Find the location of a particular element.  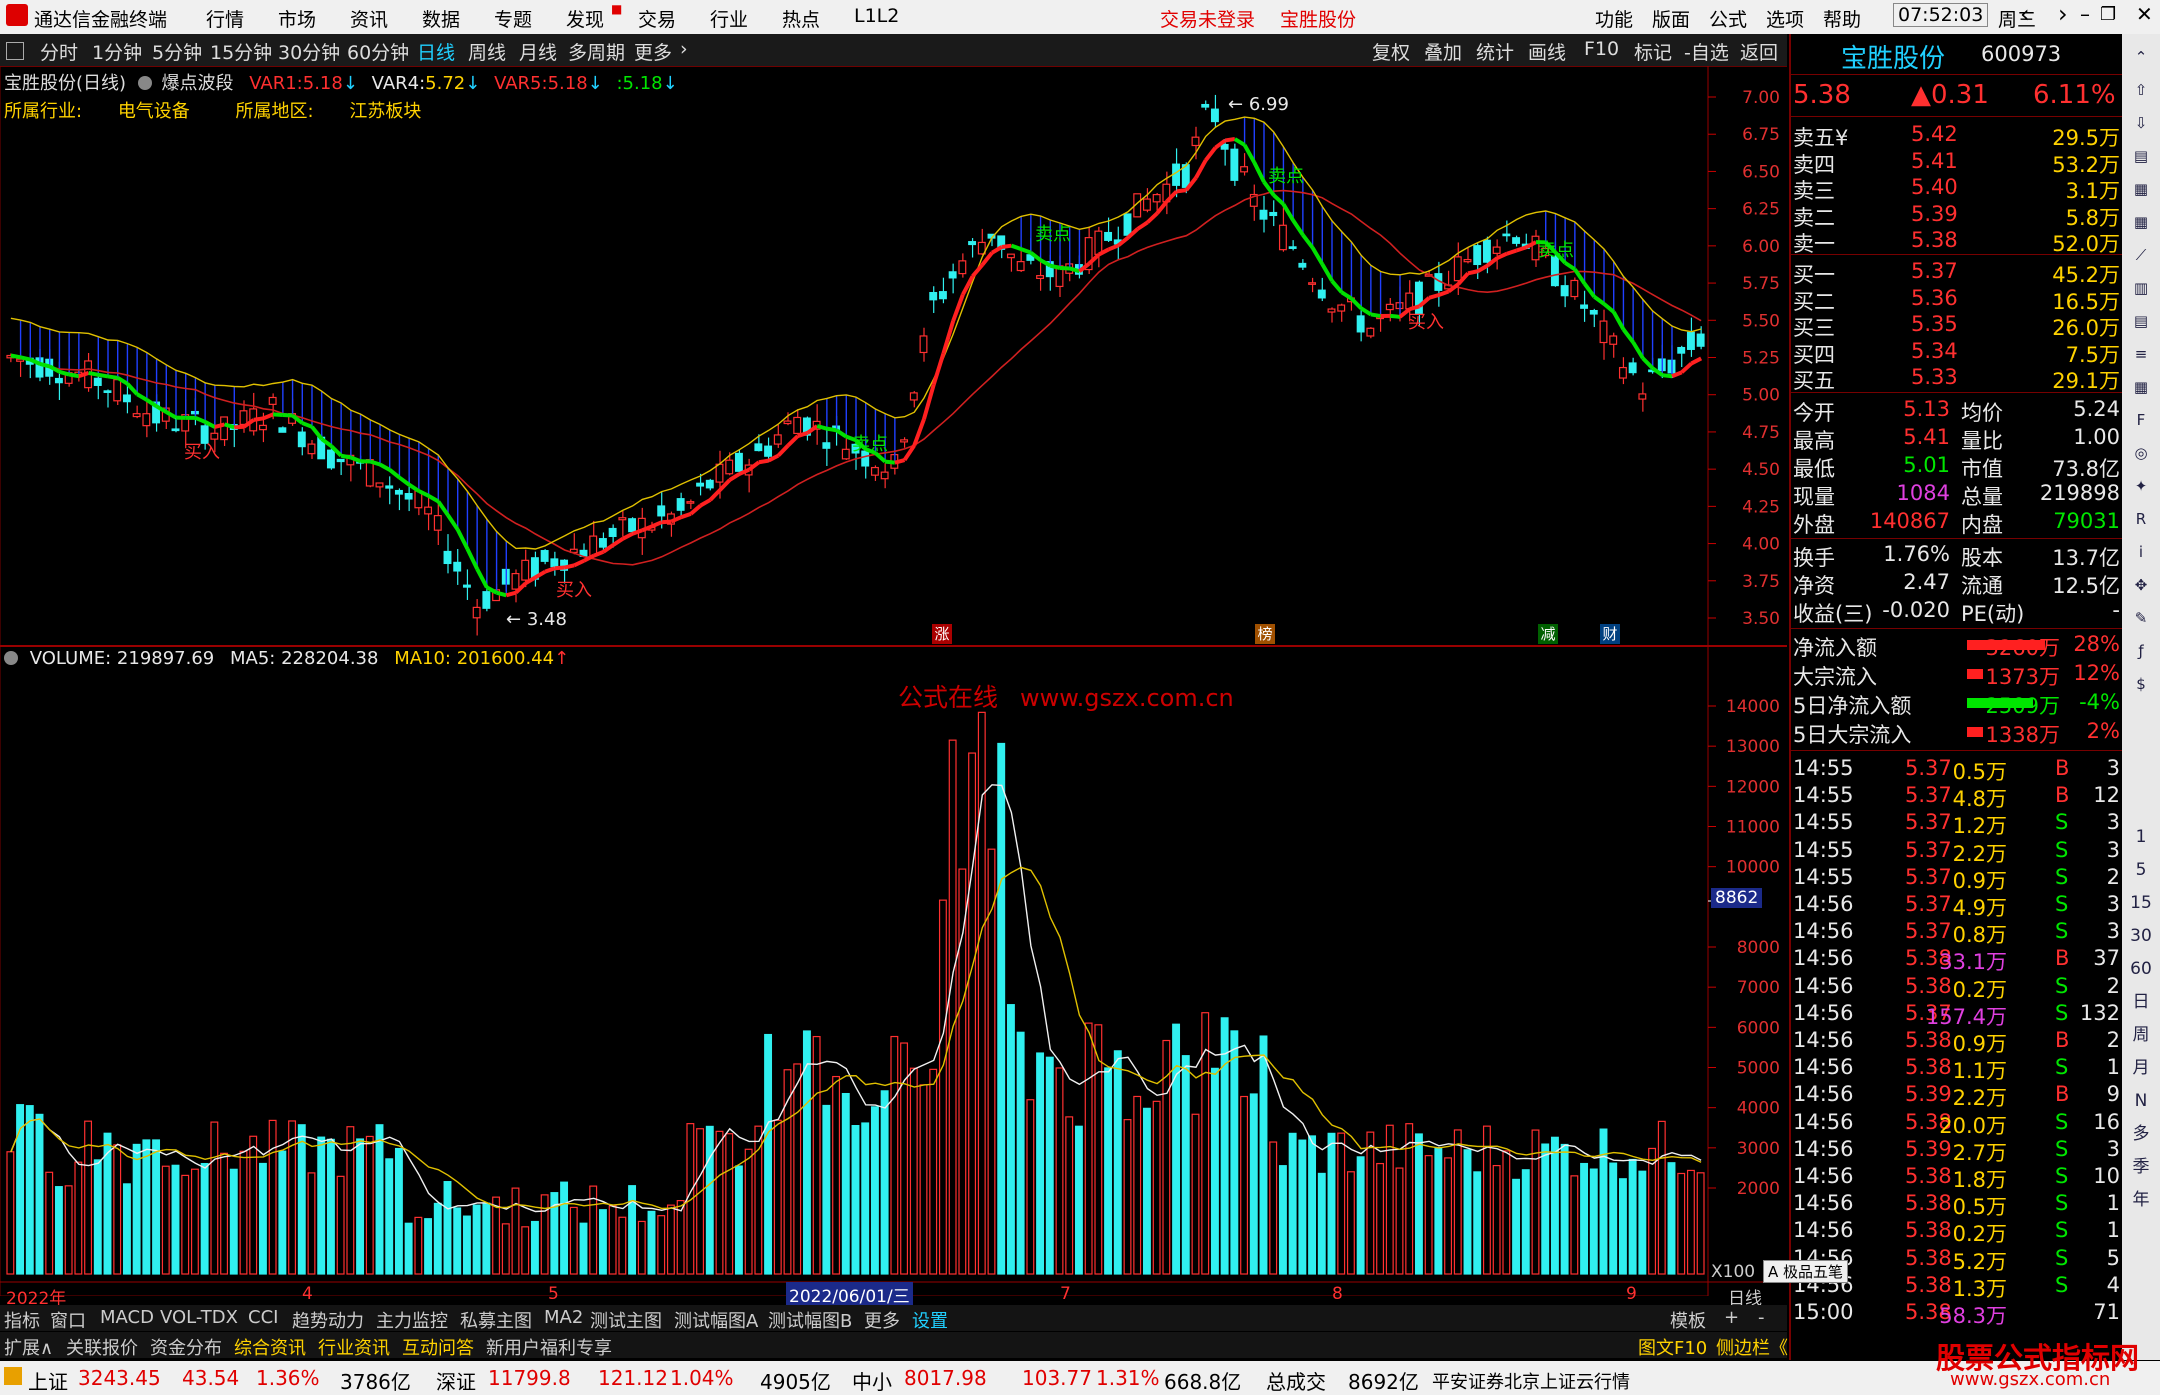

menu-banmian: 版面 is located at coordinates (1671, 18).